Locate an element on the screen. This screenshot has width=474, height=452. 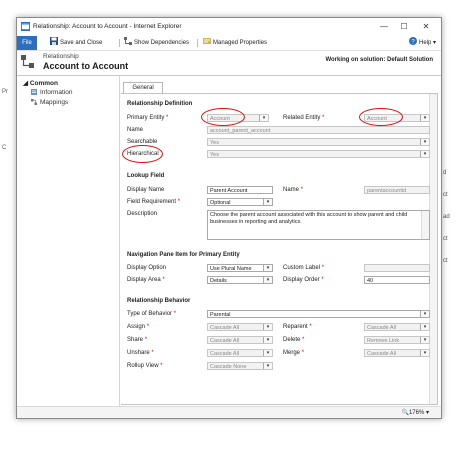
merge-select: Cascade All ▾ is located at coordinates (397, 353).